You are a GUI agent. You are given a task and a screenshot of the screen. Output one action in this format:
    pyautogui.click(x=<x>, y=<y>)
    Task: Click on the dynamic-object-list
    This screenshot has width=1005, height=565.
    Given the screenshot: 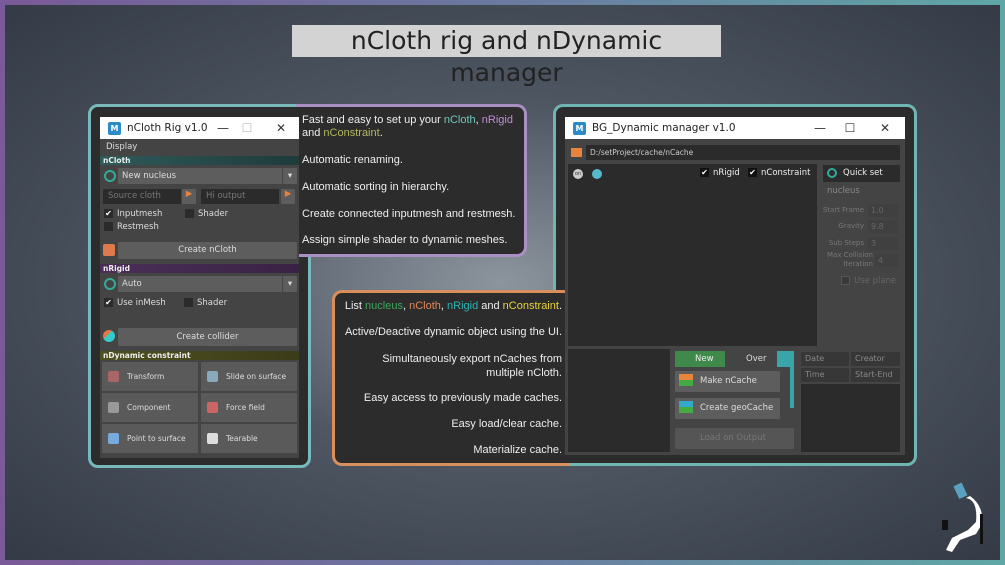 What is the action you would take?
    pyautogui.click(x=692, y=255)
    